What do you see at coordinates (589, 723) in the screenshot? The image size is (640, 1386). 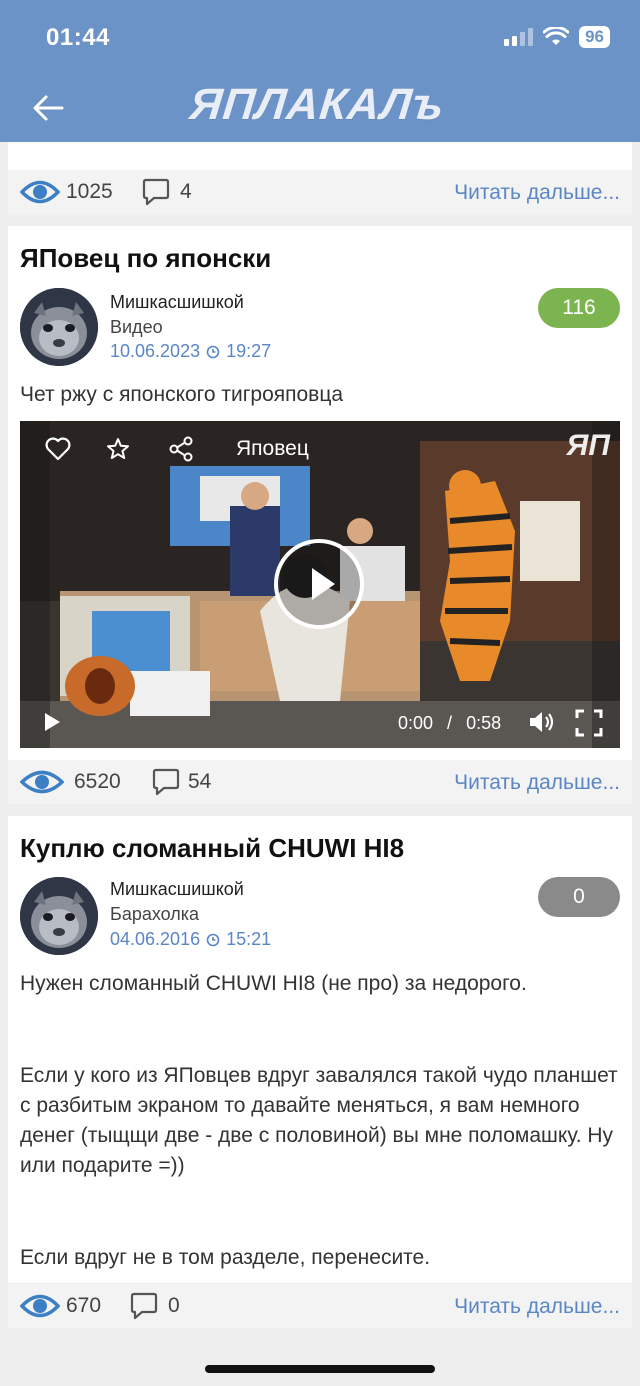 I see `fullscreen-icon` at bounding box center [589, 723].